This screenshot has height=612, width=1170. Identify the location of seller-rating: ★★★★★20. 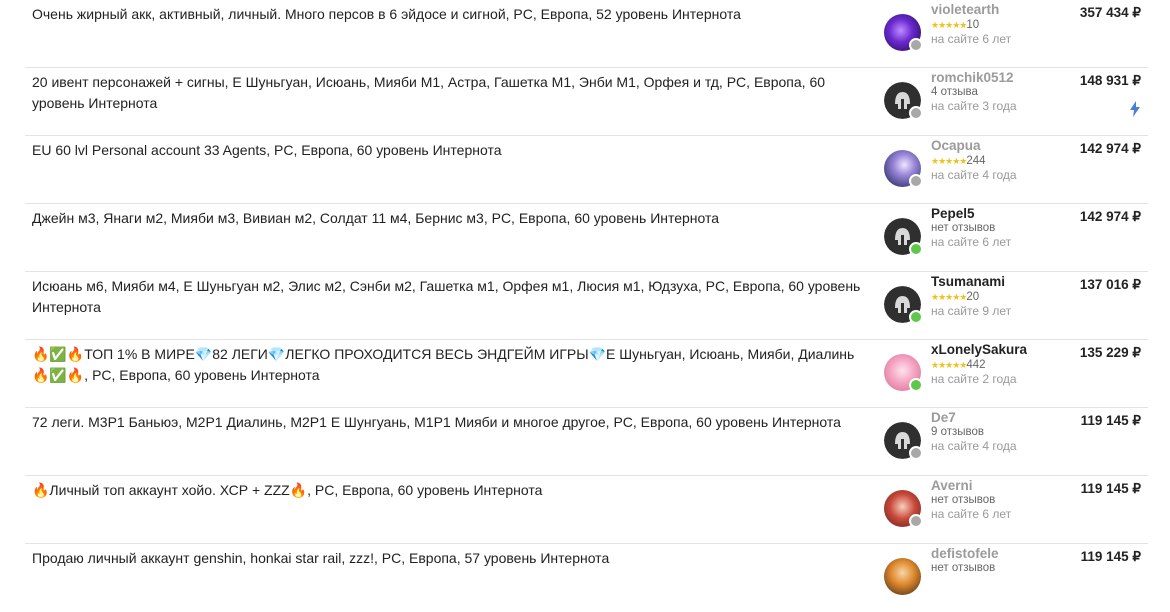
(1006, 297).